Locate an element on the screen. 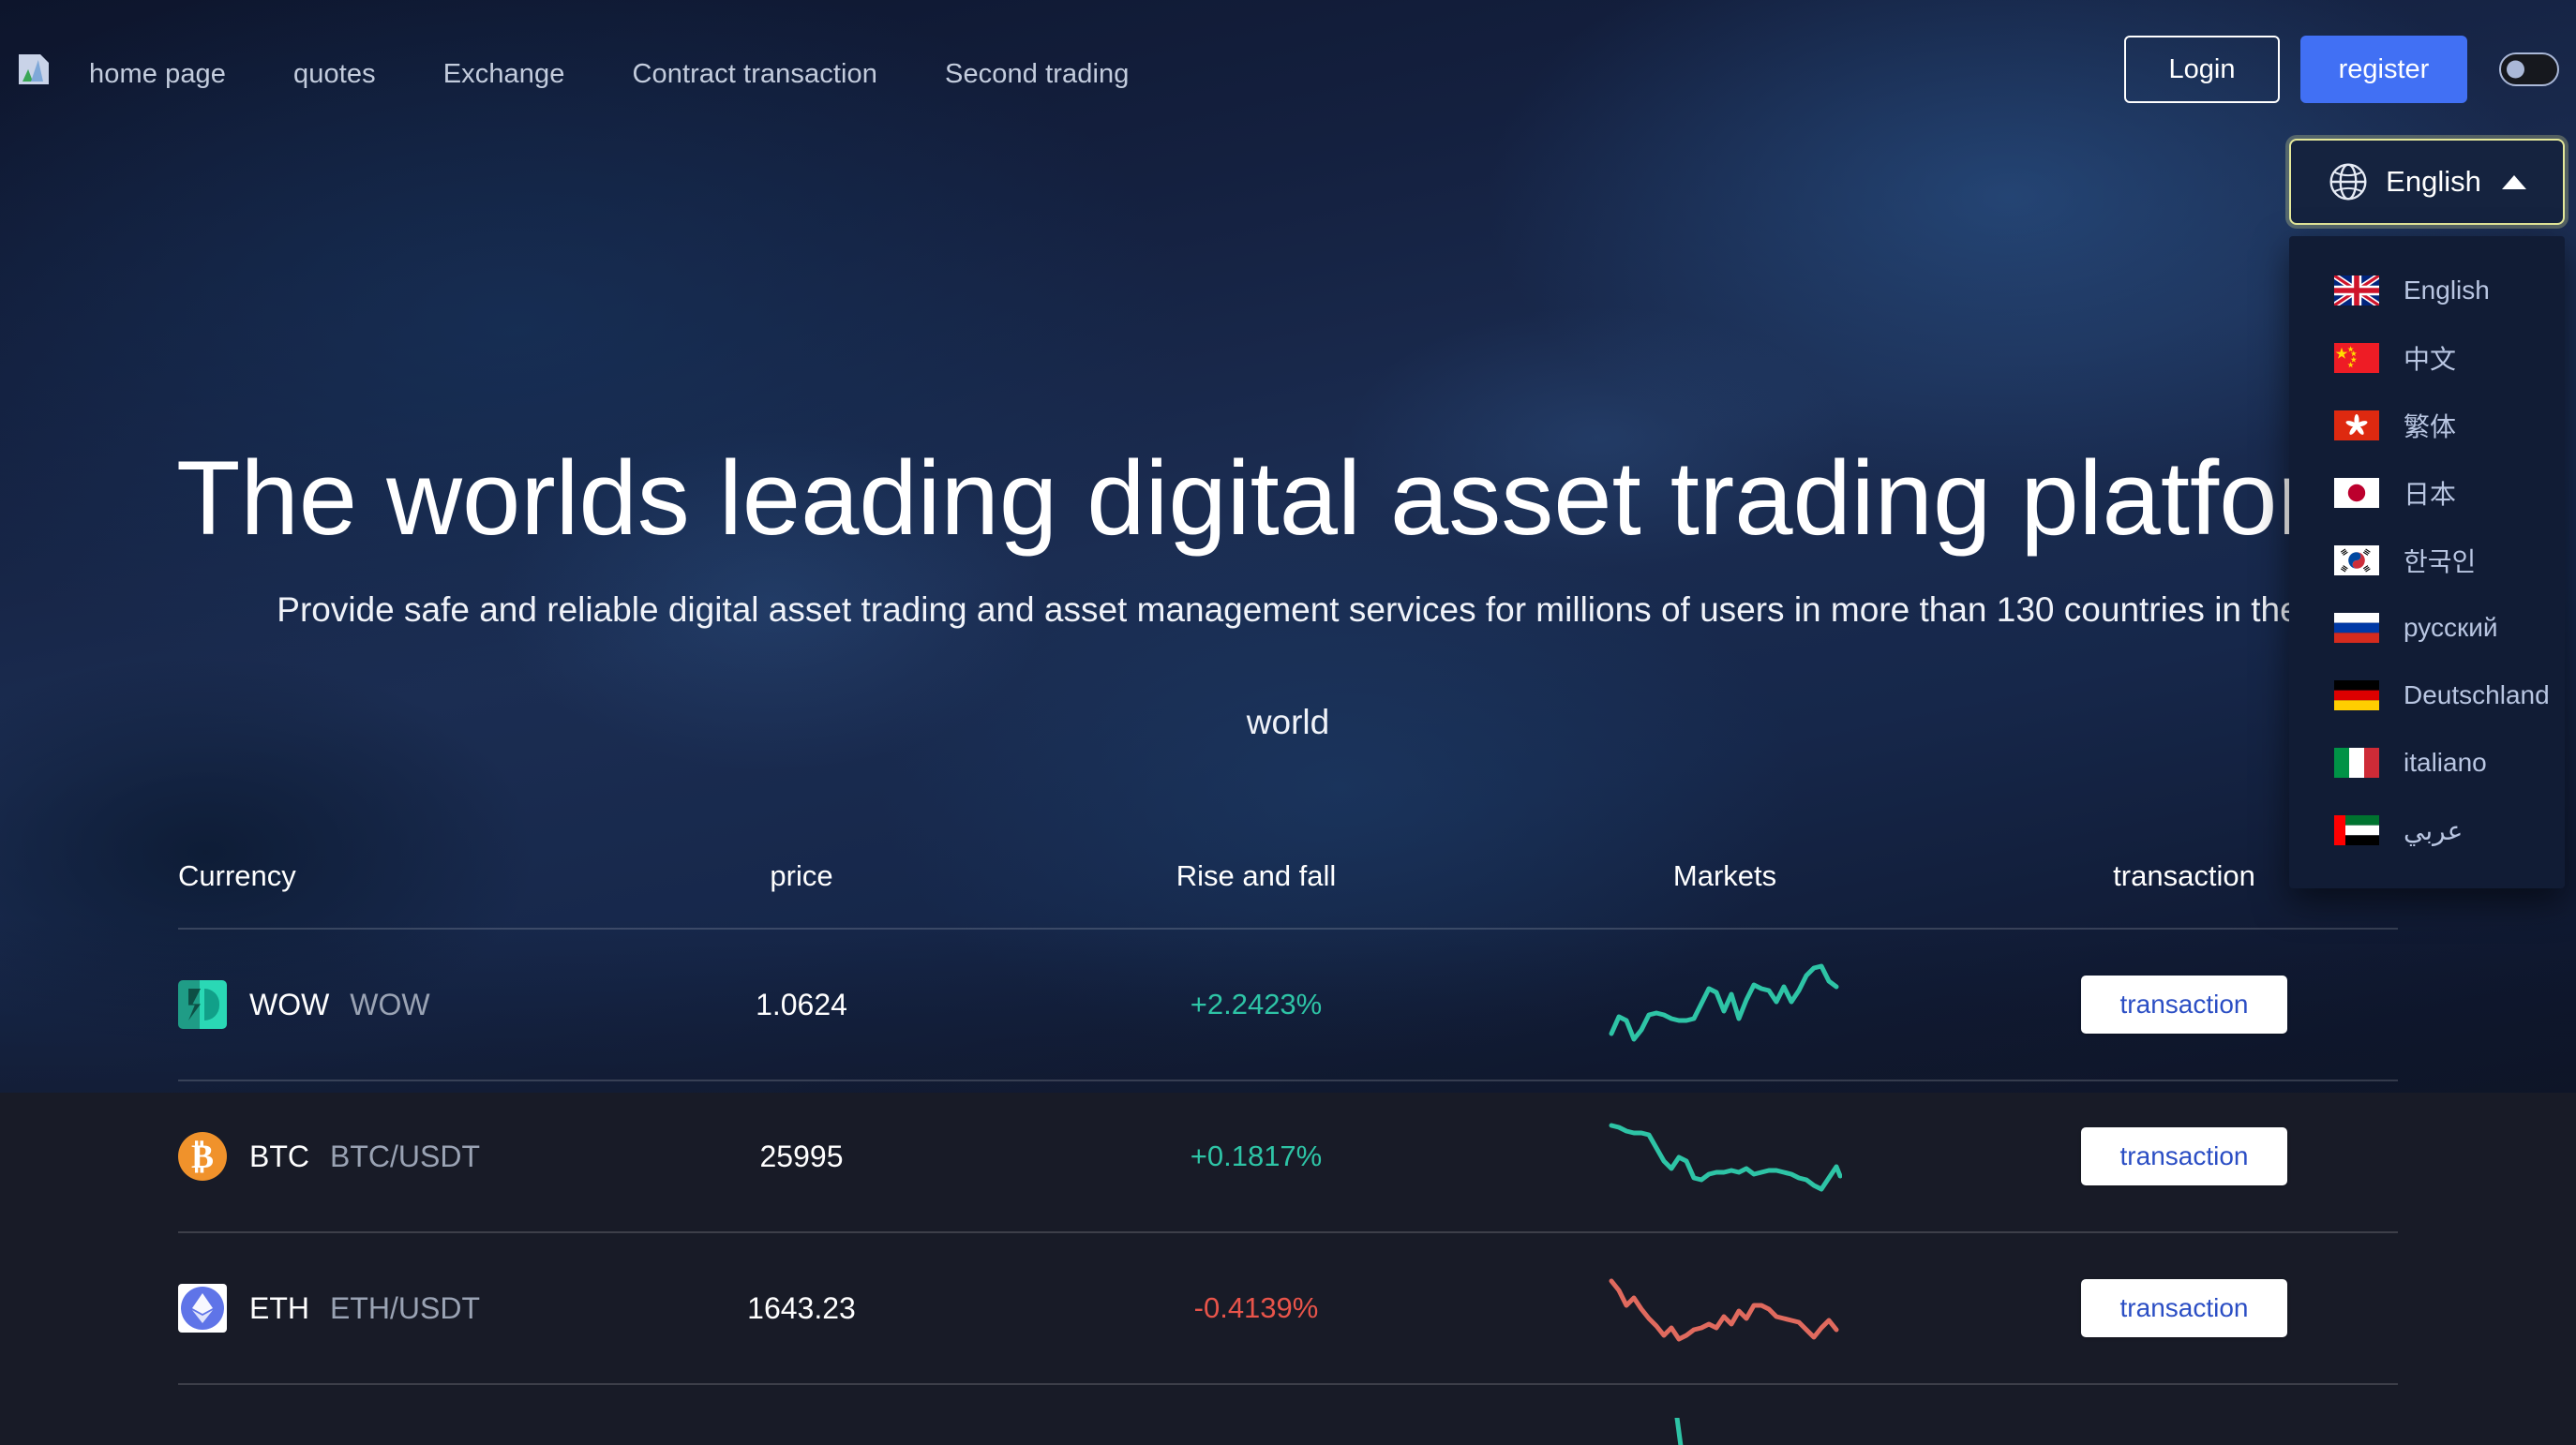  cell-currency: WOW WOW is located at coordinates (291, 1004).